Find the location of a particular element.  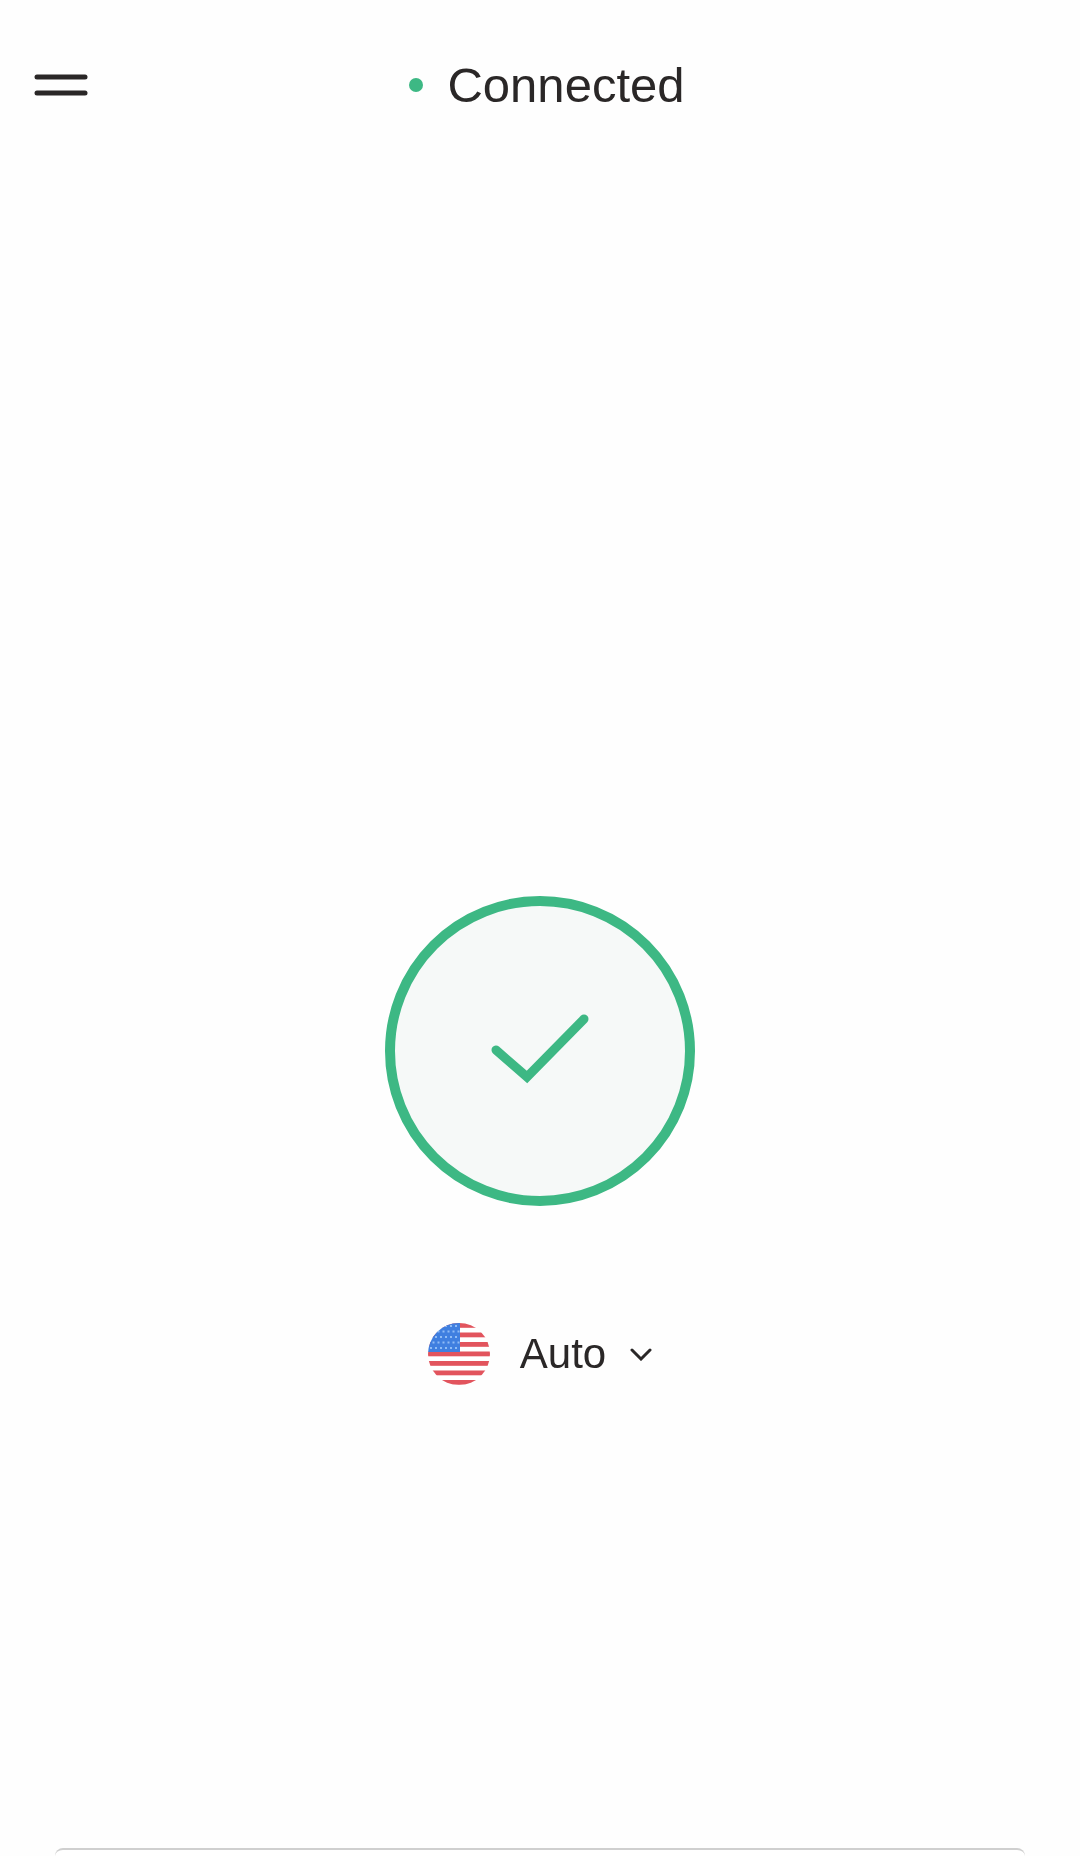

location-selector: Auto is located at coordinates (540, 1354).